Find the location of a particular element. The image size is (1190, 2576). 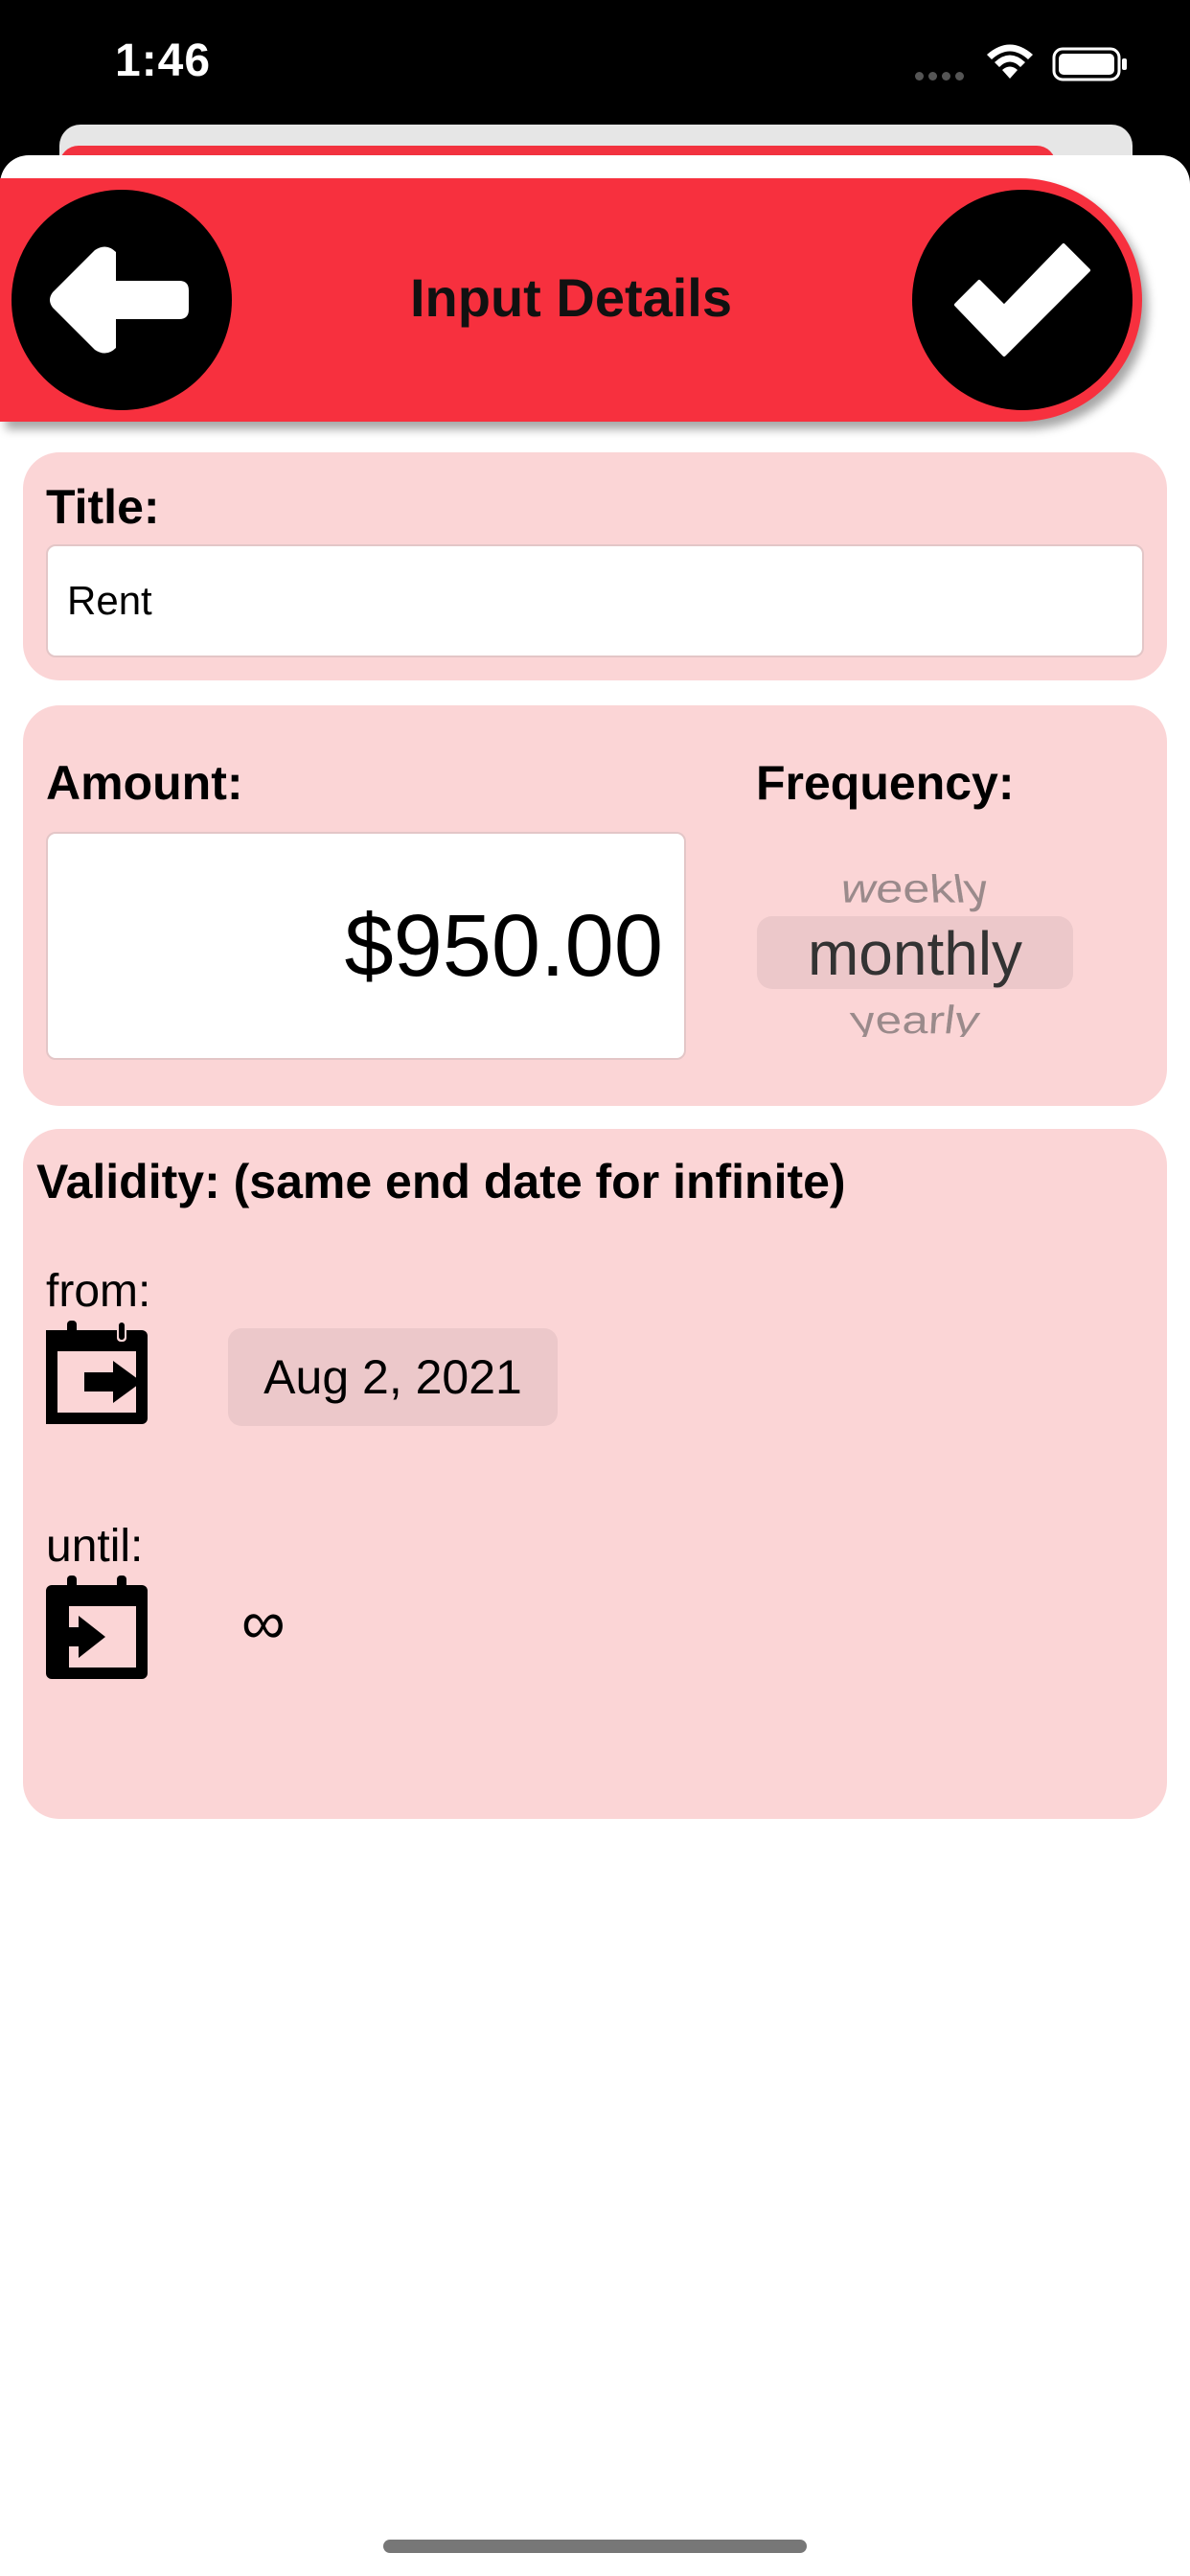

amount-input: $950.00 is located at coordinates (366, 946).